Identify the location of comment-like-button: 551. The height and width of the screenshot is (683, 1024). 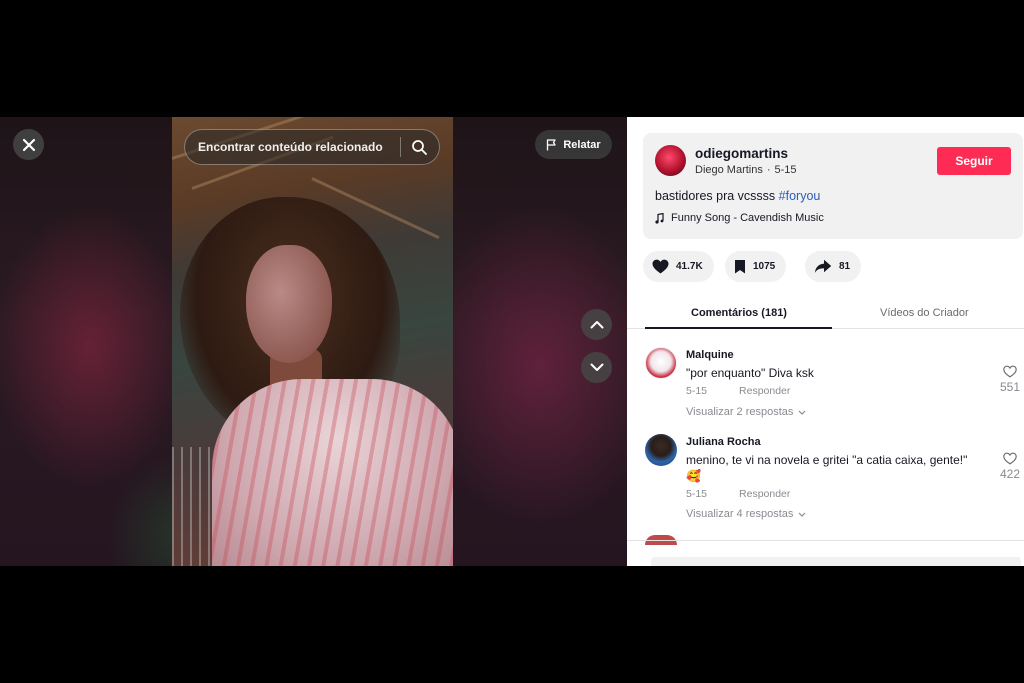
(1010, 379).